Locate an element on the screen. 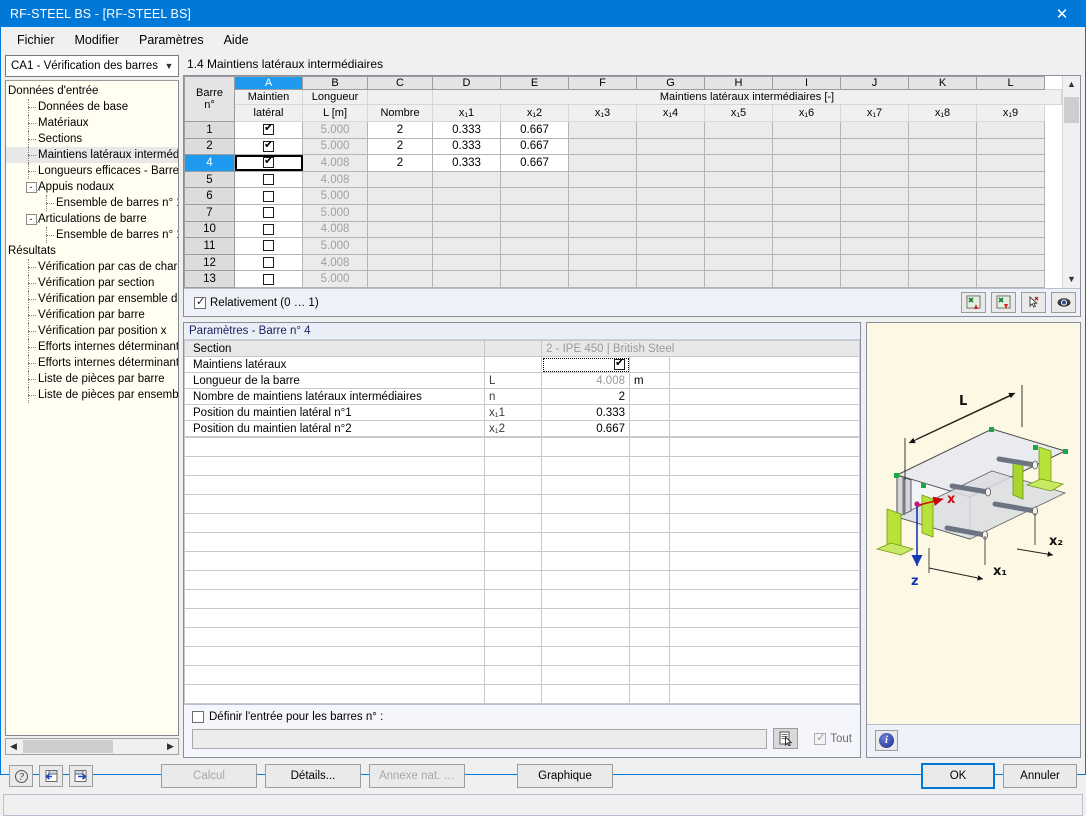  row-header: 13 is located at coordinates (209, 279).